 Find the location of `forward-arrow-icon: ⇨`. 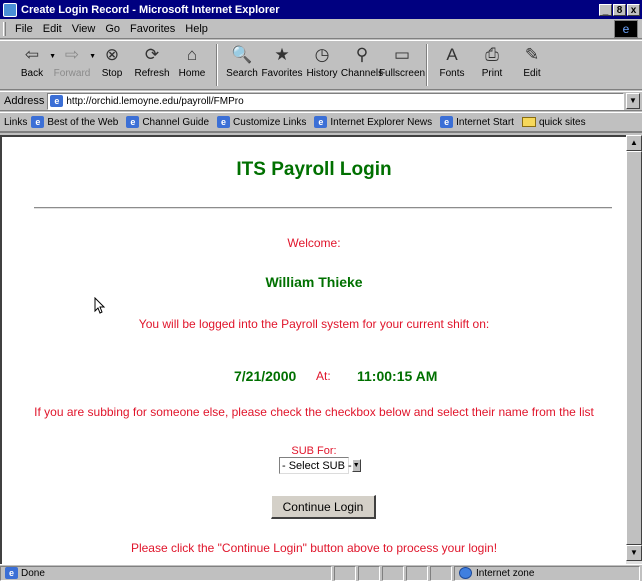

forward-arrow-icon: ⇨ is located at coordinates (72, 54).